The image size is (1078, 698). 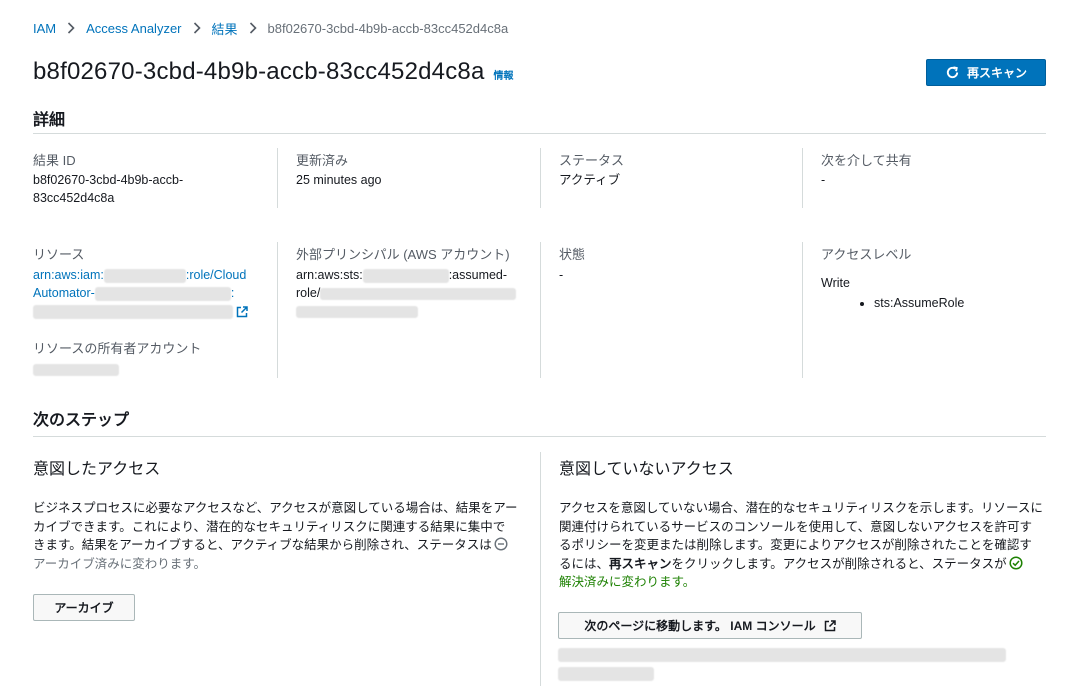 What do you see at coordinates (919, 303) in the screenshot?
I see `access-level-item: sts:AssumeRole` at bounding box center [919, 303].